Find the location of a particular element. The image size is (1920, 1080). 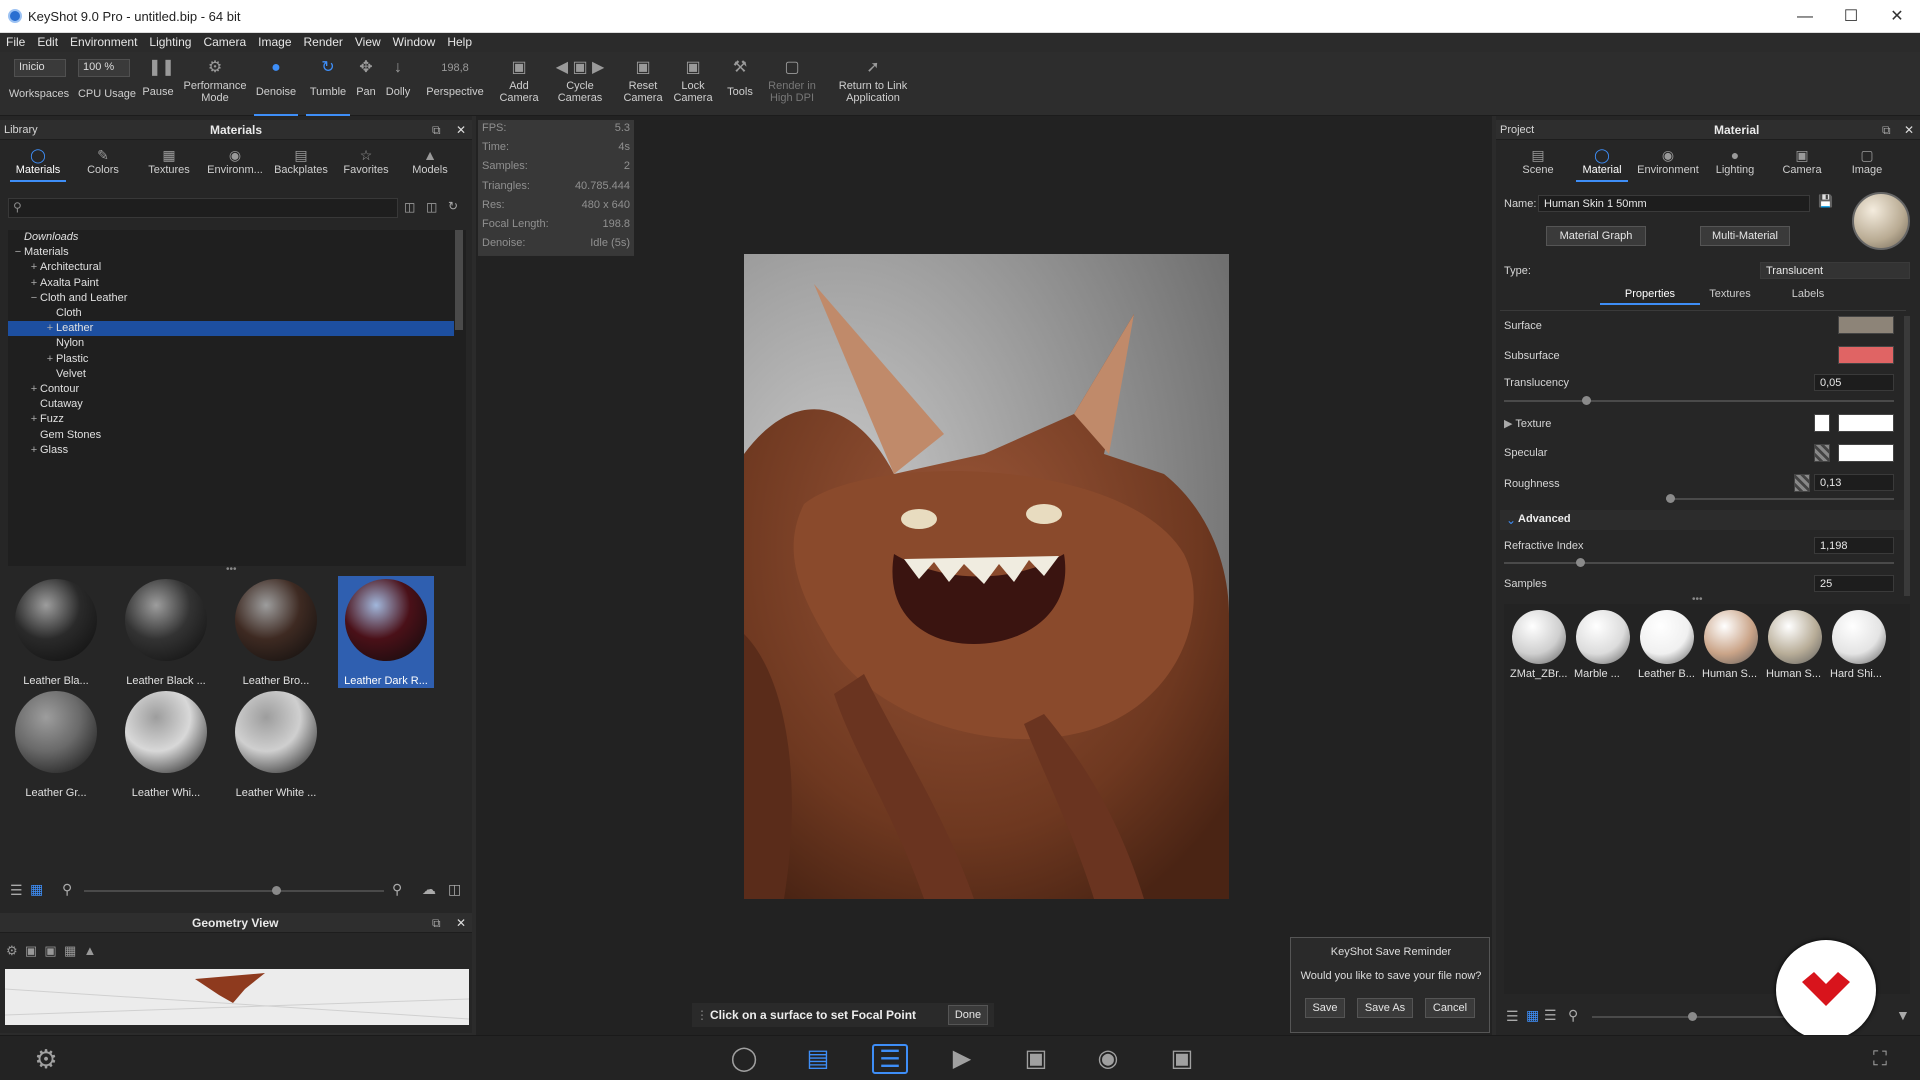

grid-view-icon: ▦ is located at coordinates (36, 889).